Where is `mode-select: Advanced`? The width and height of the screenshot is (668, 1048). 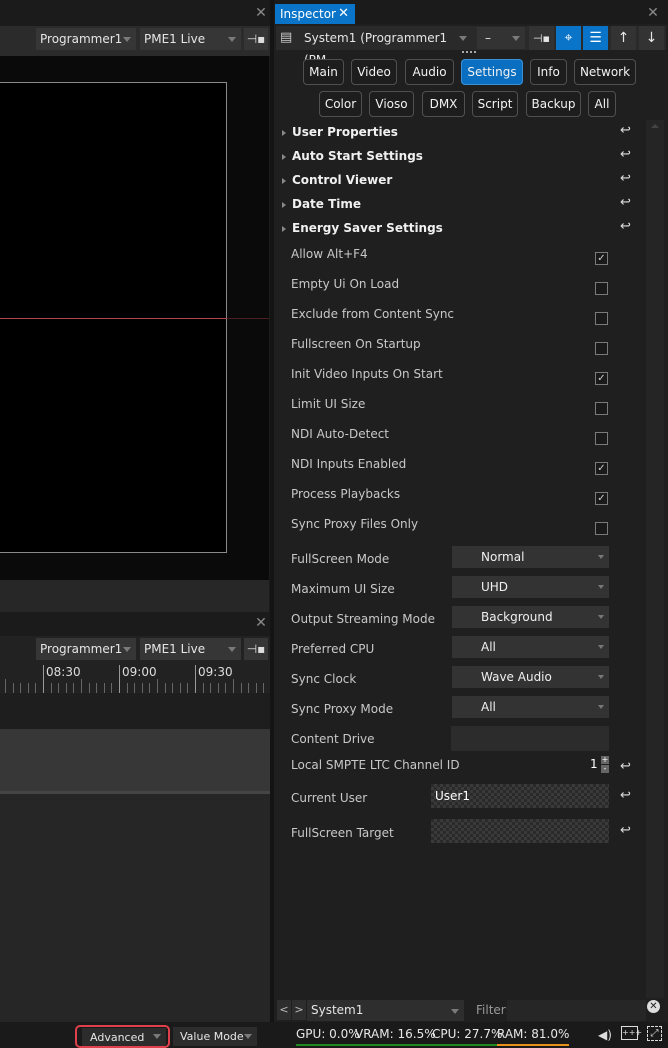
mode-select: Advanced is located at coordinates (124, 1037).